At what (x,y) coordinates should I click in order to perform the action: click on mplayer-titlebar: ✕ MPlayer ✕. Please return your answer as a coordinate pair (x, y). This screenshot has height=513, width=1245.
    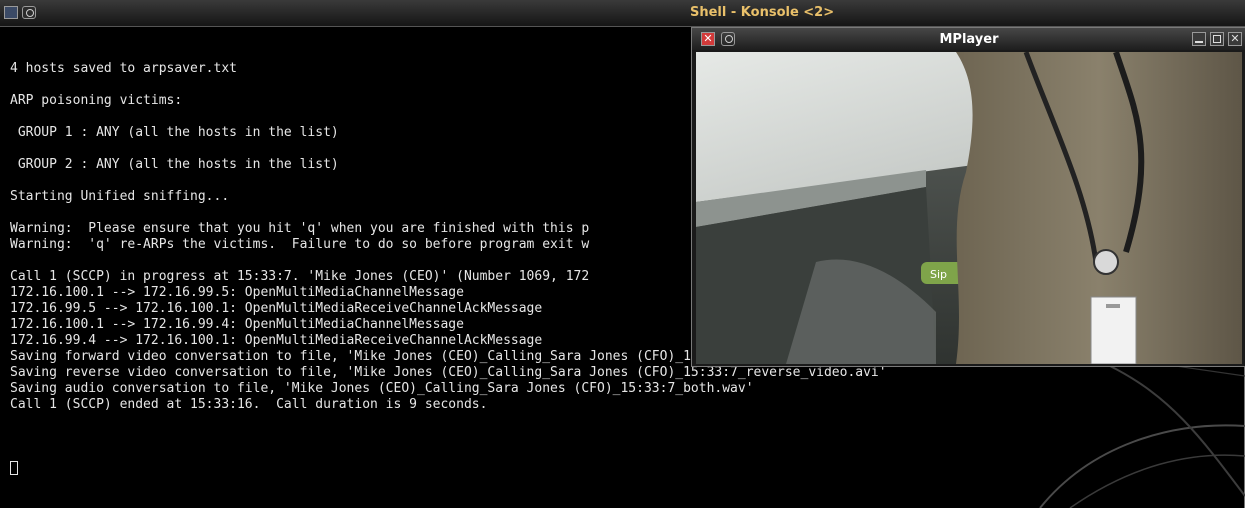
    Looking at the image, I should click on (968, 39).